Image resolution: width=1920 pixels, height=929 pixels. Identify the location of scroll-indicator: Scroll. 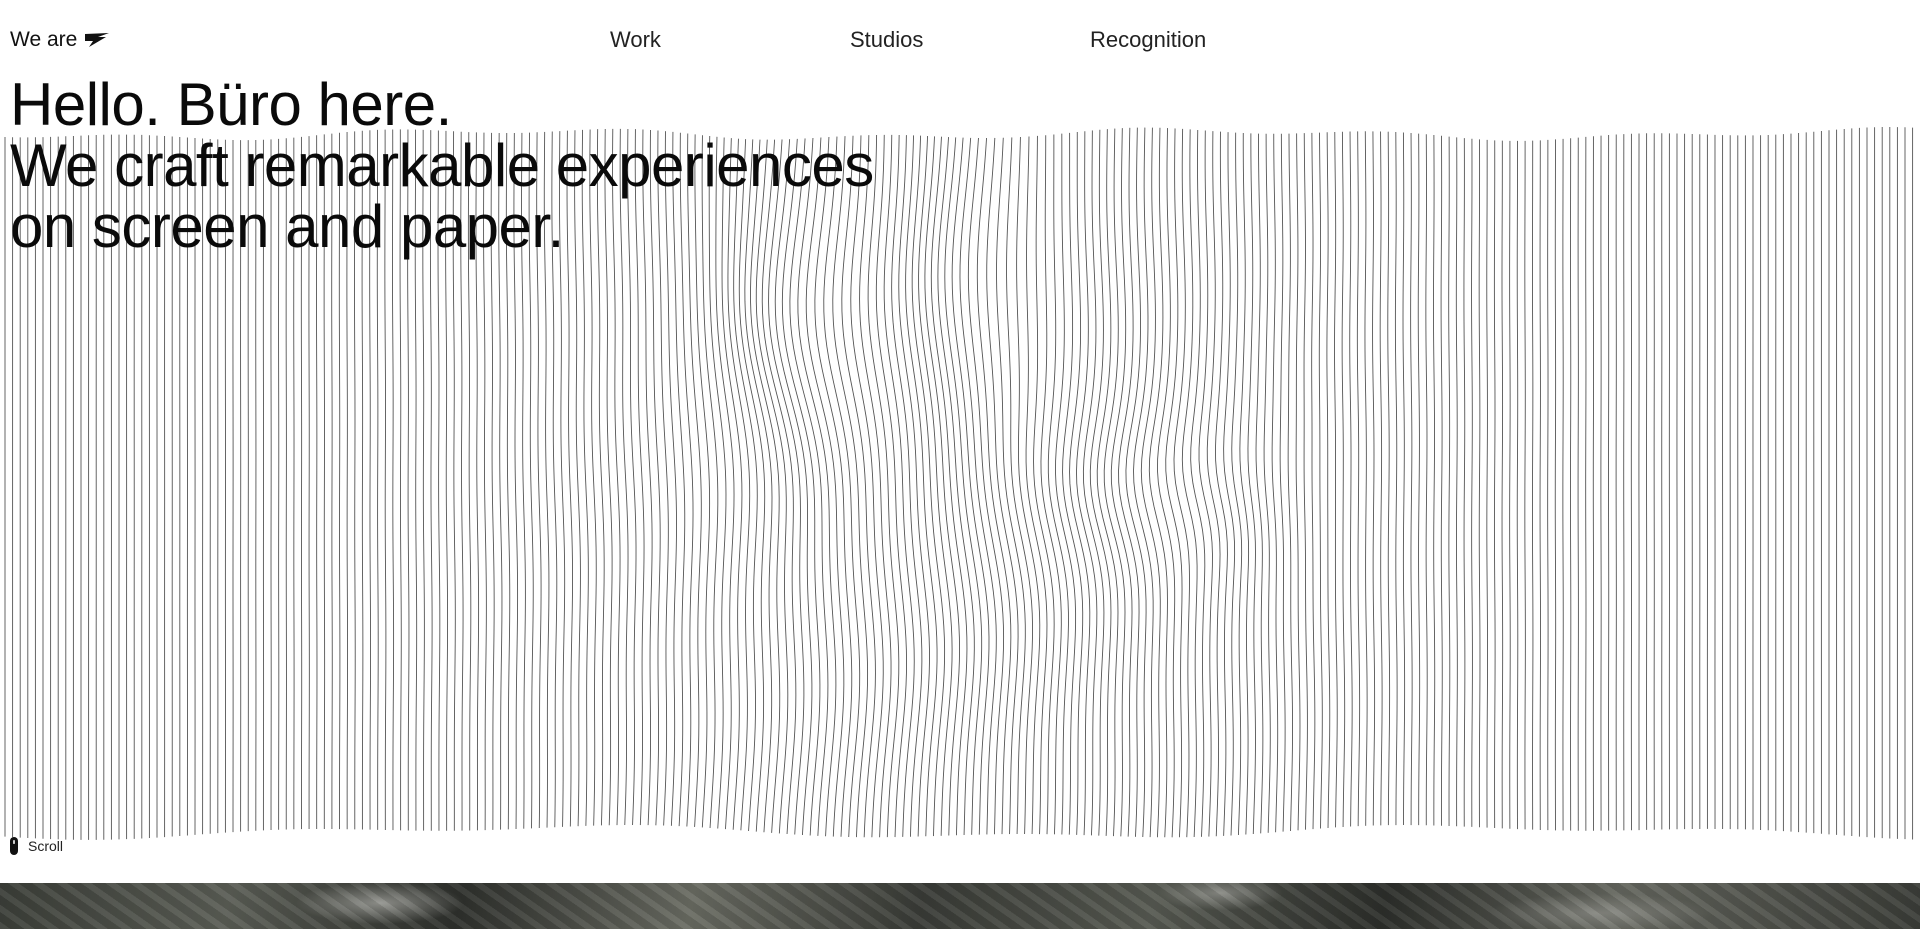
(36, 846).